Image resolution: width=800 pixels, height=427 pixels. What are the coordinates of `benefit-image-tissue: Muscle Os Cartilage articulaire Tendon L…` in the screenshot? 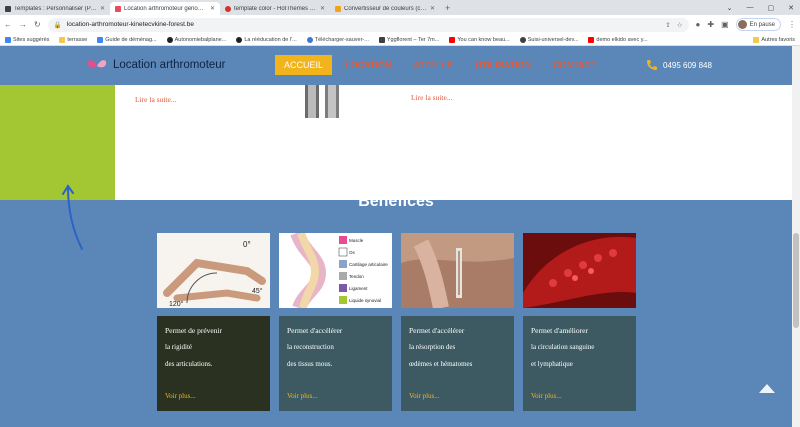 It's located at (335, 270).